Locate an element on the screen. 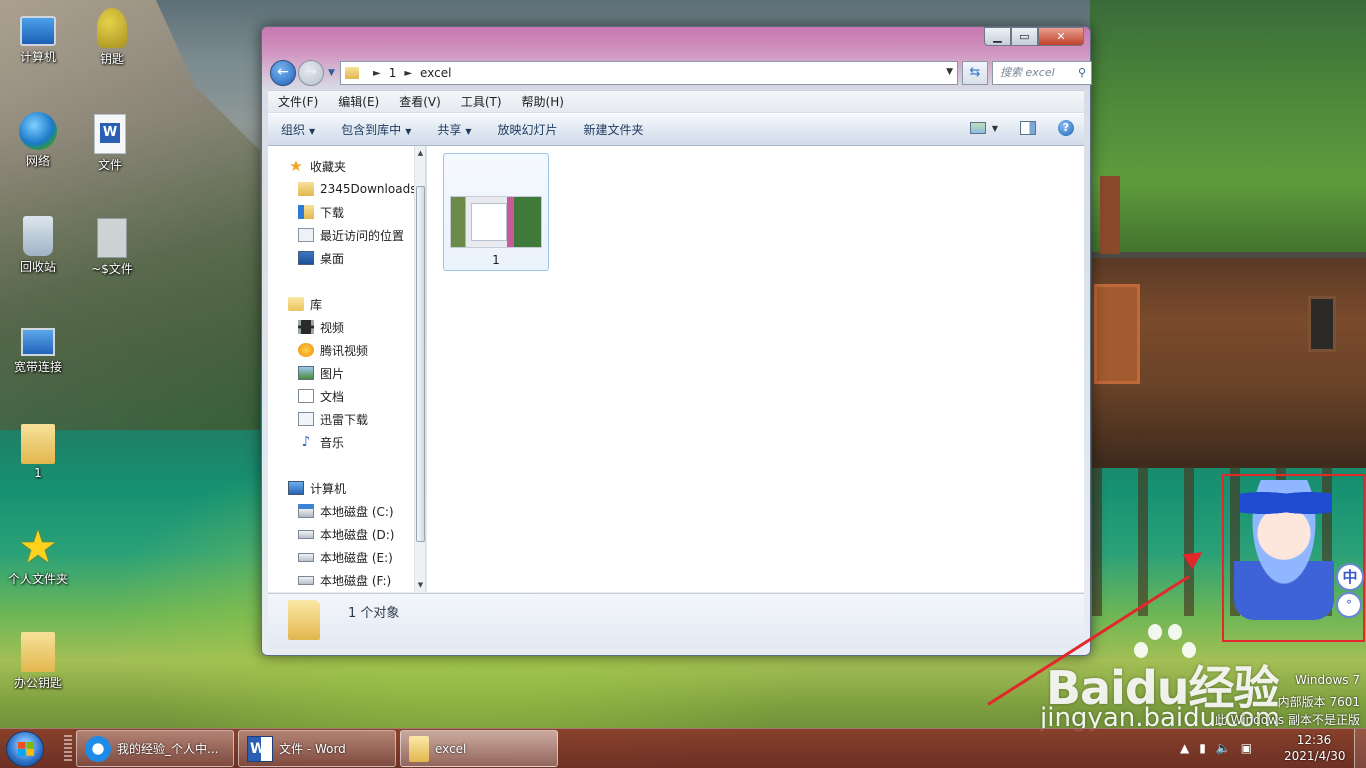 The image size is (1366, 768). include-in-library-button: 包含到库中 ▼ is located at coordinates (376, 129).